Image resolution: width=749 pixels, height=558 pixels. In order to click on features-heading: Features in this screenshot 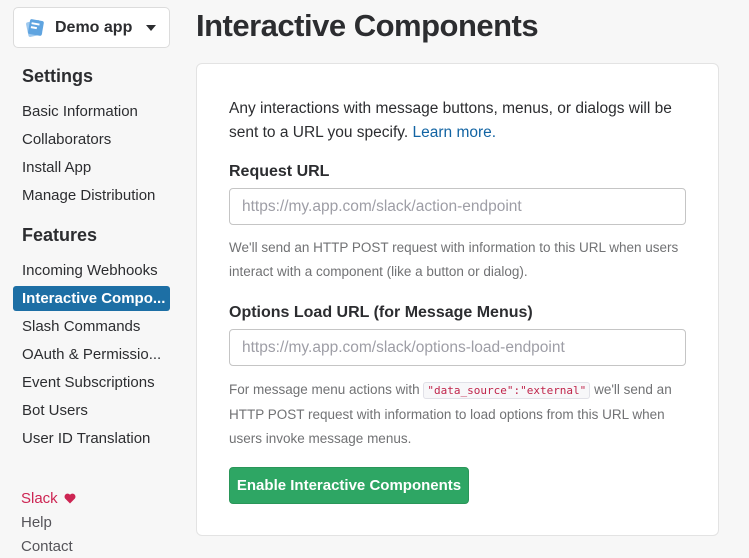, I will do `click(60, 235)`.